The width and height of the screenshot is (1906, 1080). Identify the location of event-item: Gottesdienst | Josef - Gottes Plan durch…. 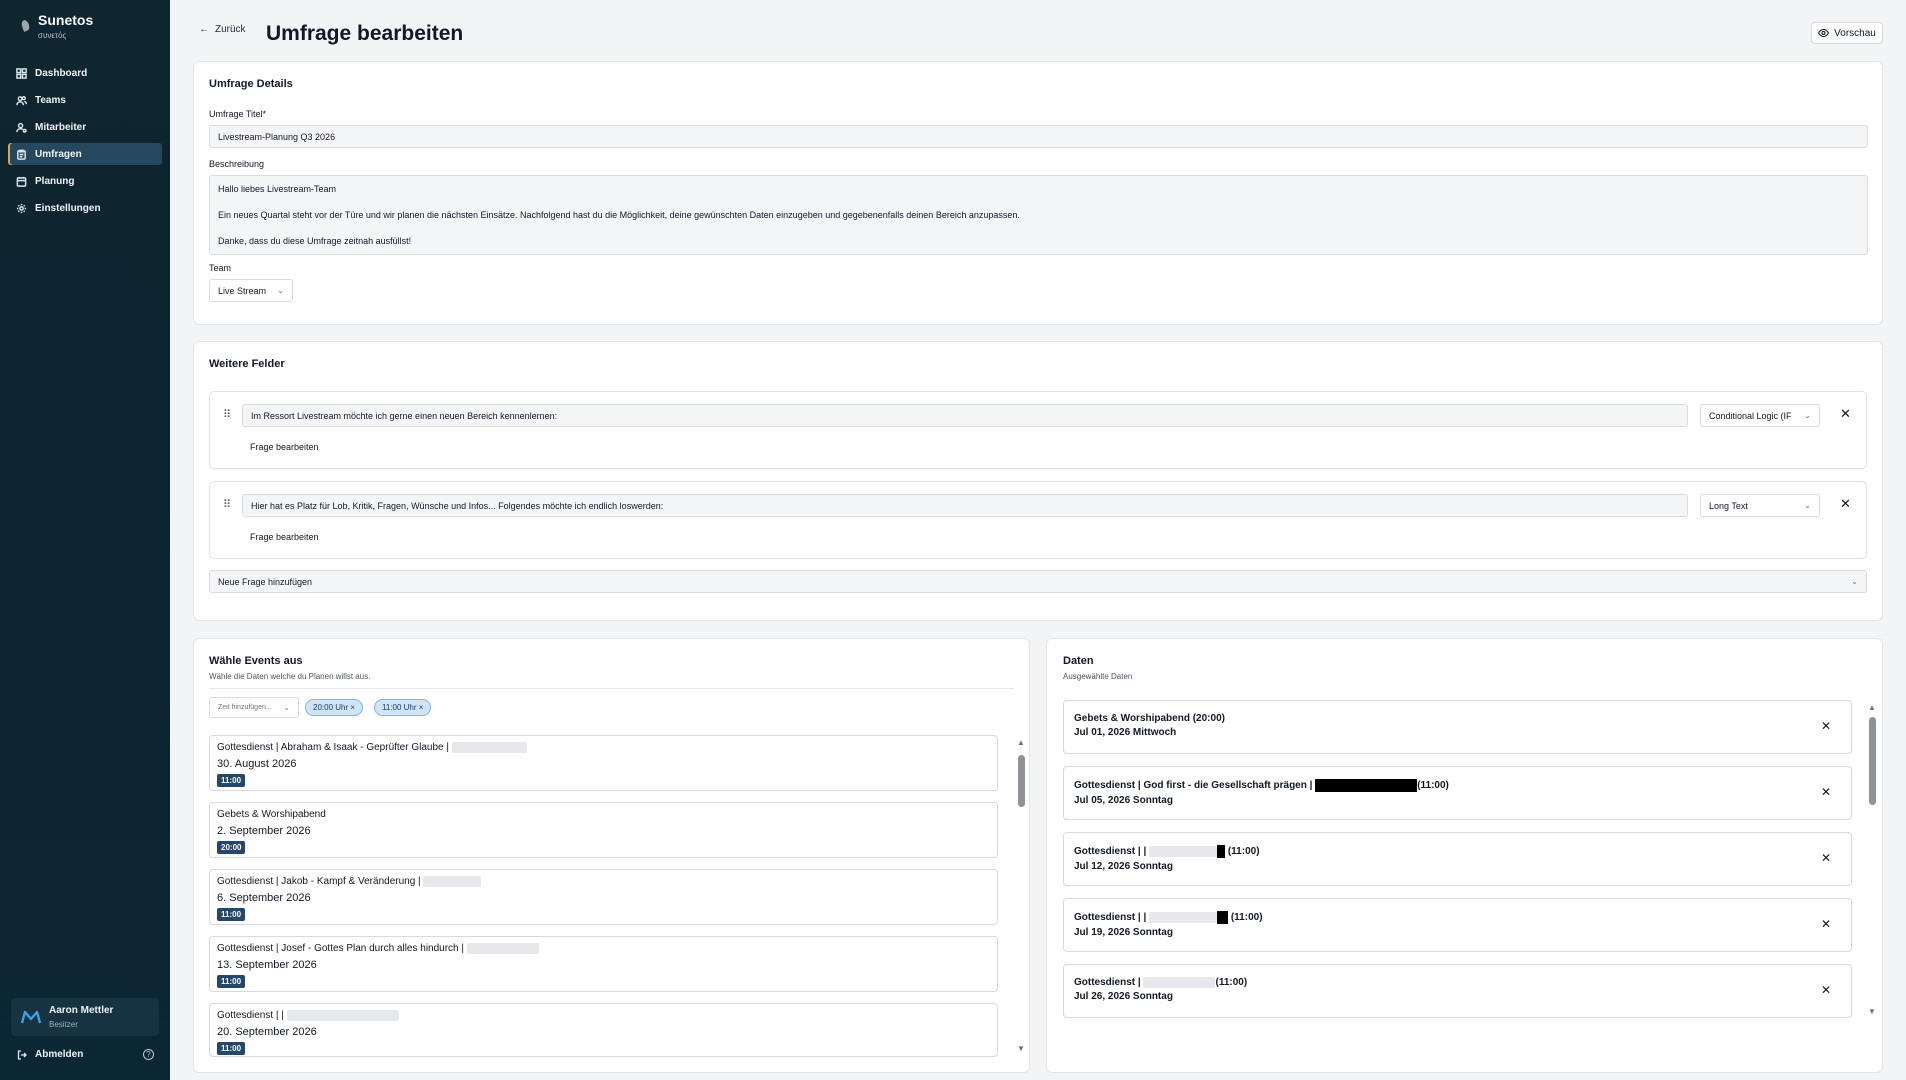
(603, 964).